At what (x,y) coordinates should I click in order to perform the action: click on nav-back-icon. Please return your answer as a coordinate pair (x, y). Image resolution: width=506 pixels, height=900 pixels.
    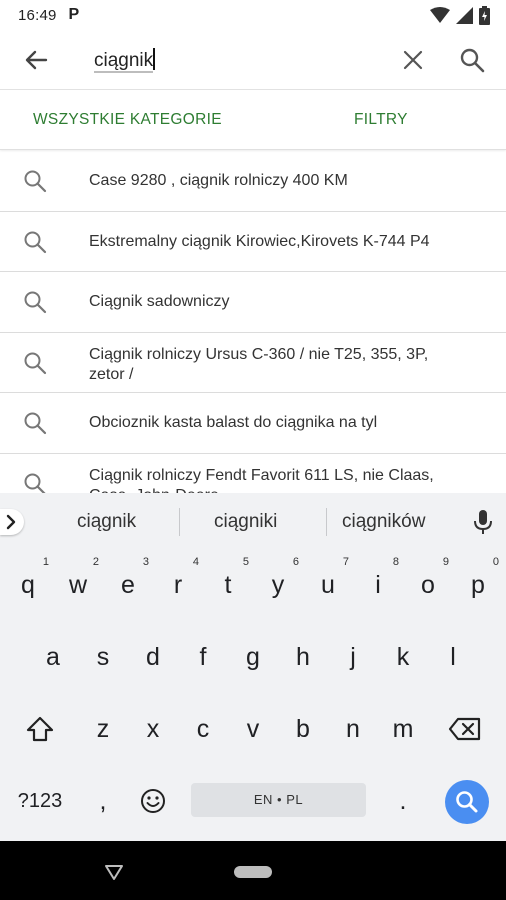
    Looking at the image, I should click on (114, 872).